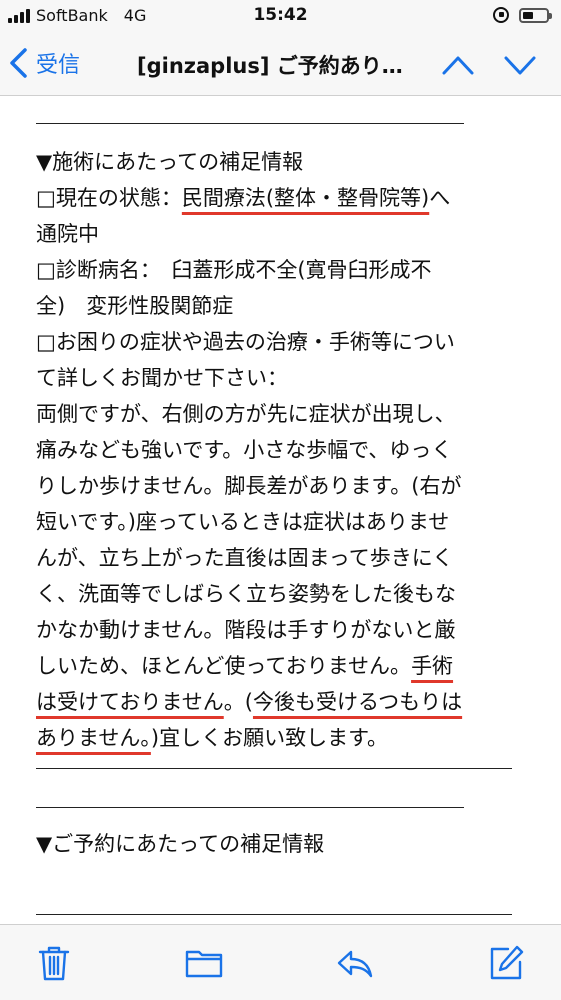 Image resolution: width=561 pixels, height=1000 pixels. I want to click on body-line: 短いです。)座っているときは症状はありませ, so click(243, 522).